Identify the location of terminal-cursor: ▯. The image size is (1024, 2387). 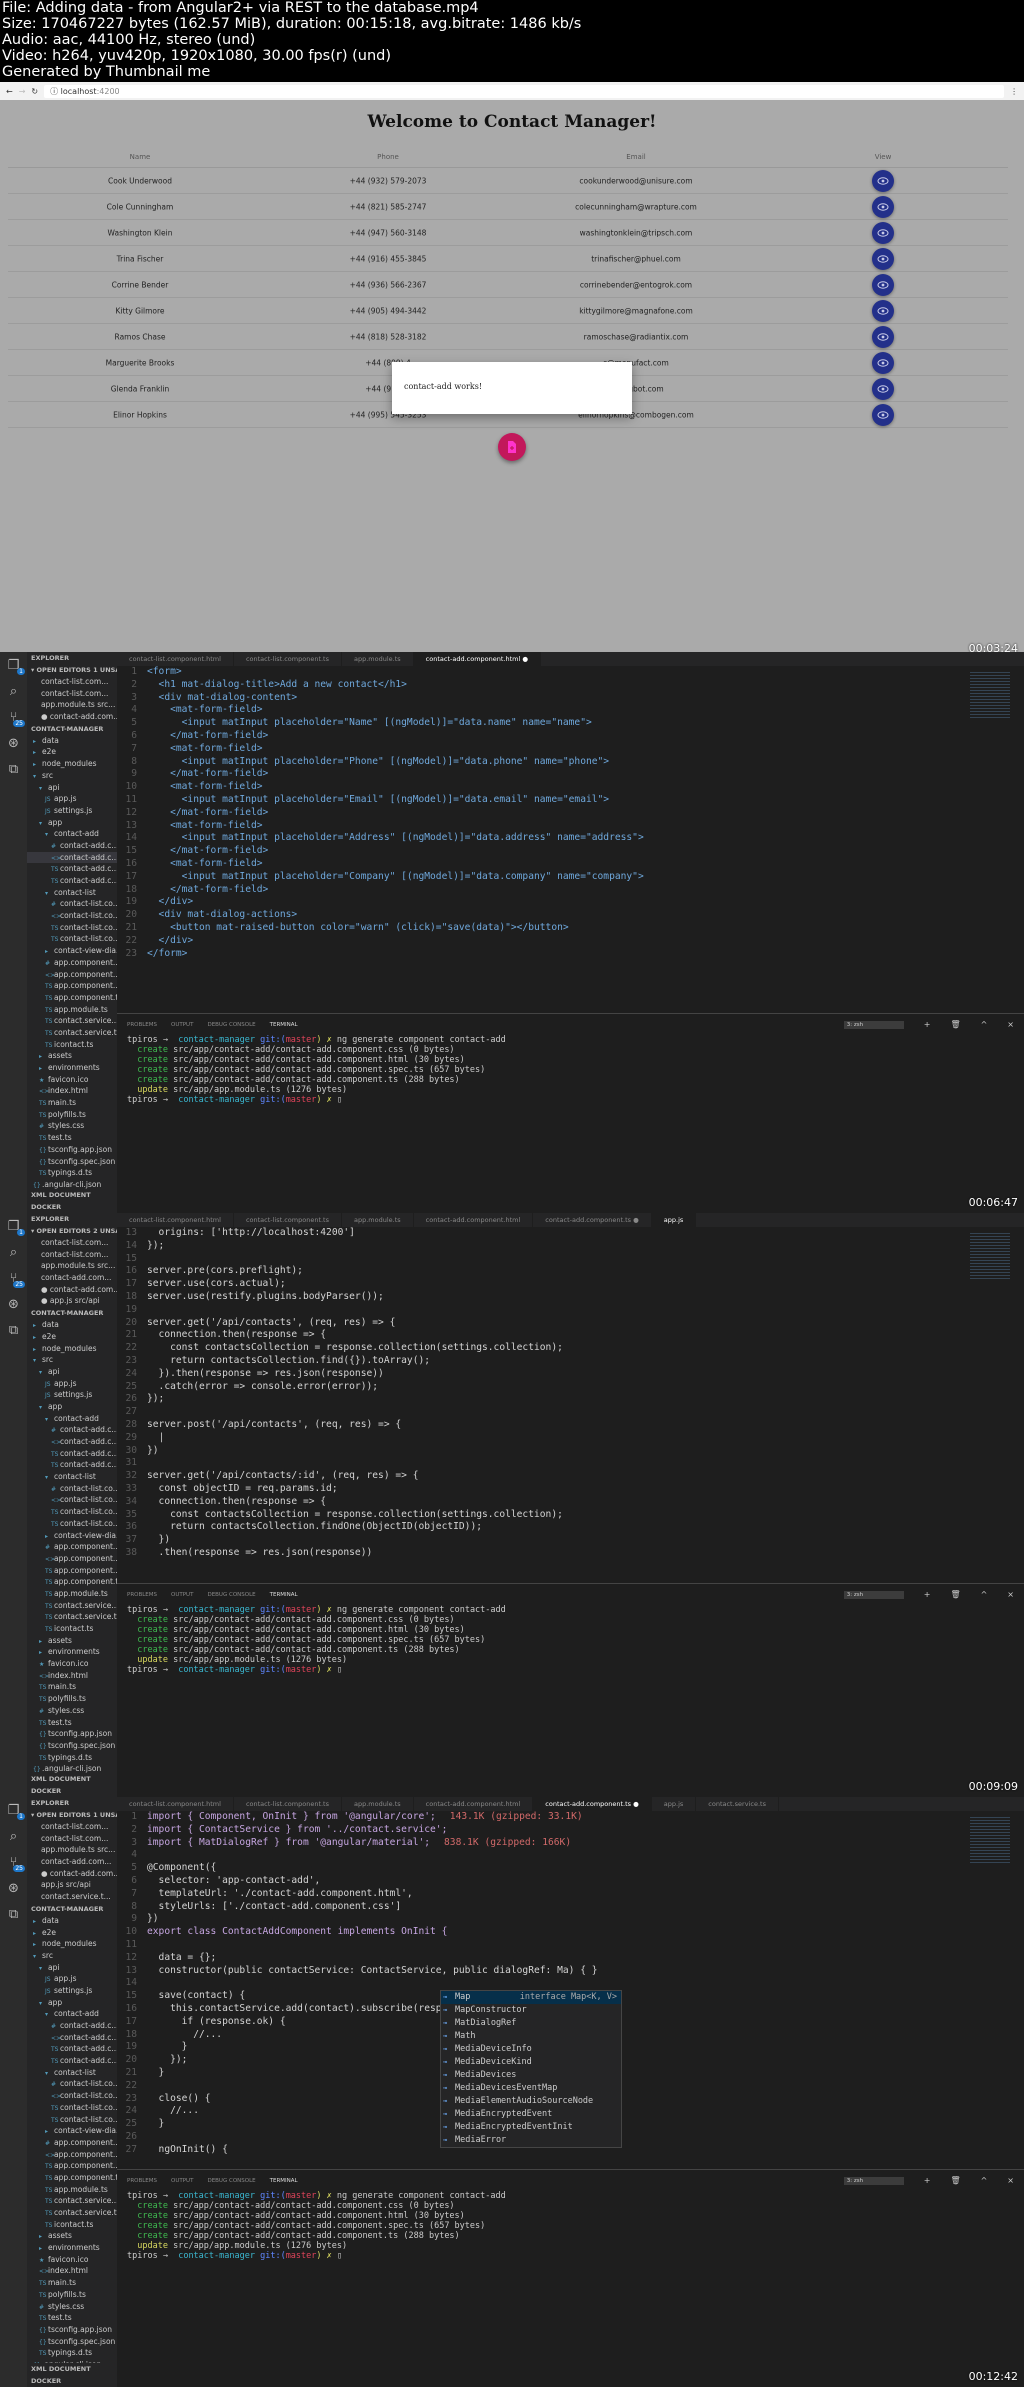
(337, 2256).